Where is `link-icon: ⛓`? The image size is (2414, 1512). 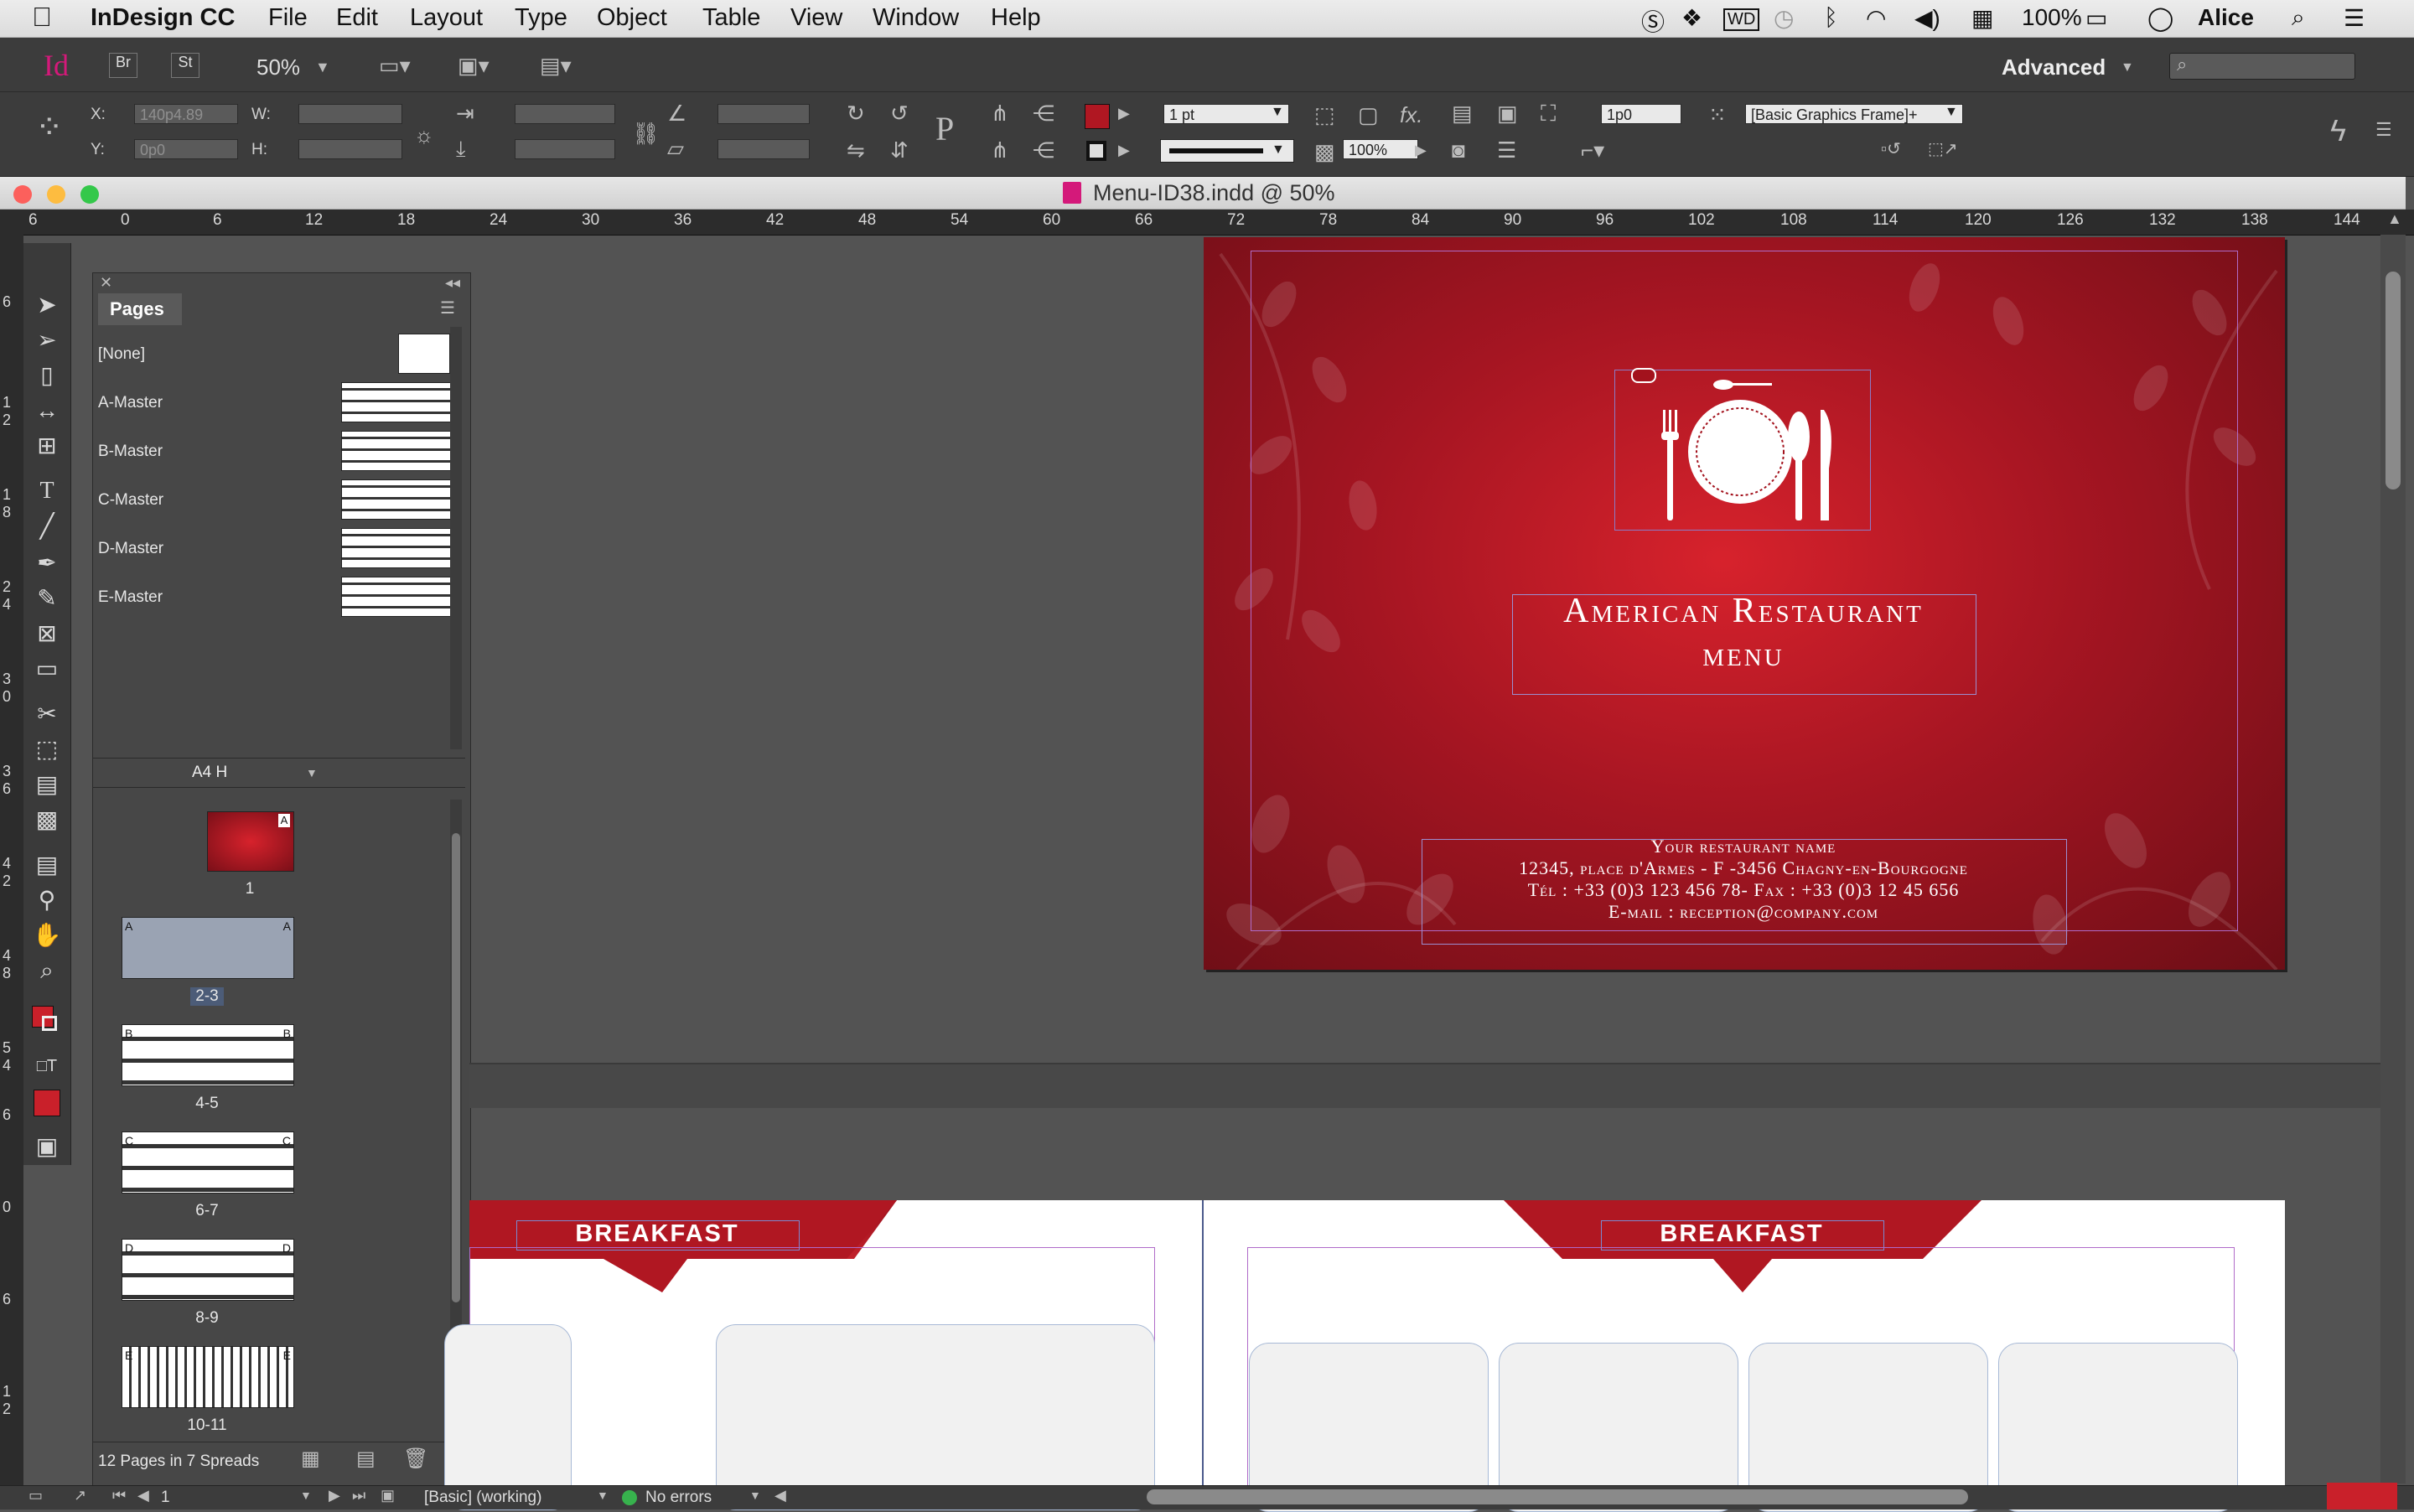
link-icon: ⛓ is located at coordinates (646, 133).